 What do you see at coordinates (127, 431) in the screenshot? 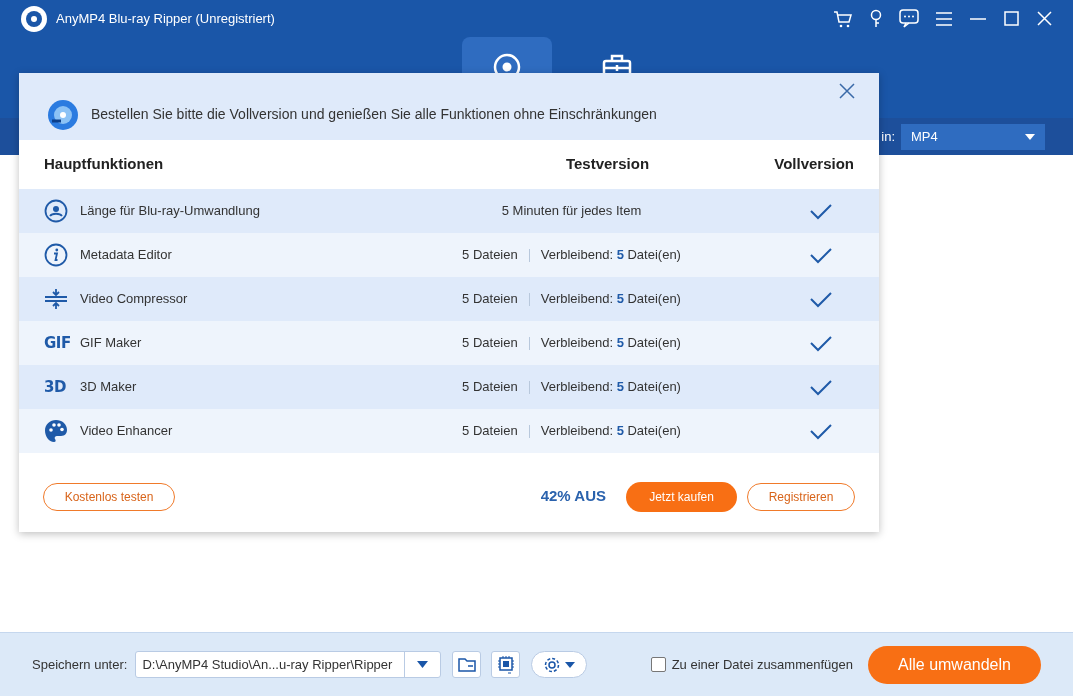
I see `feature-name: Video Enhancer` at bounding box center [127, 431].